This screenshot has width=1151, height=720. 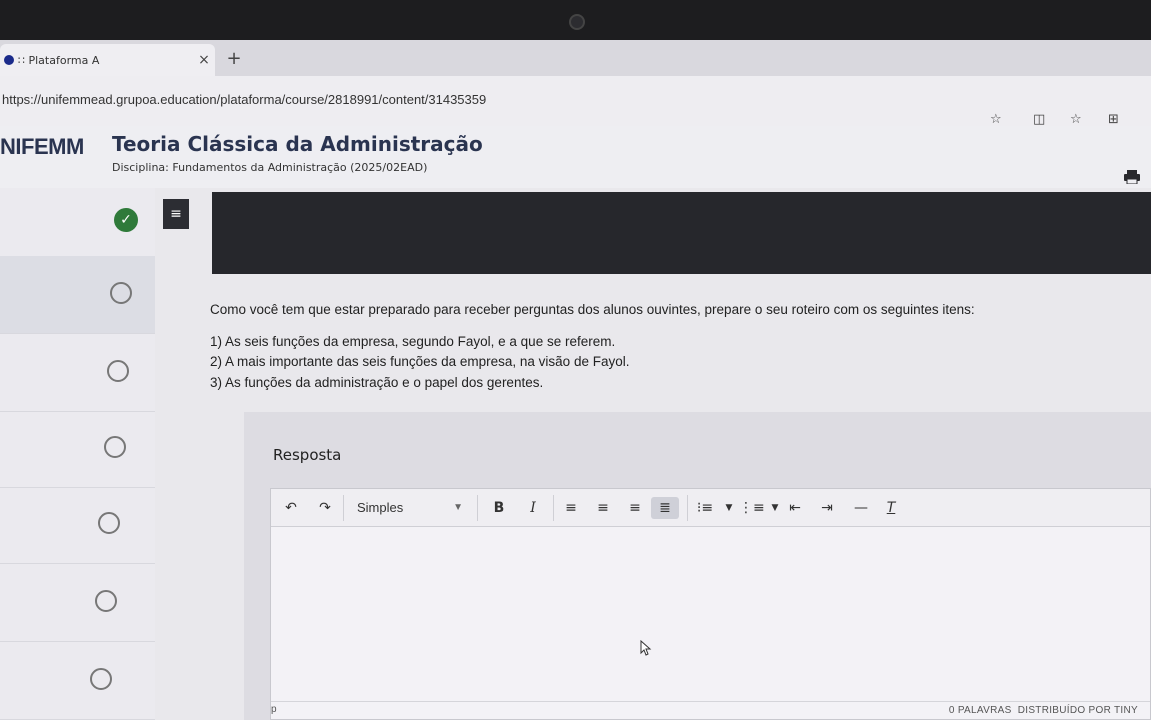 I want to click on redo-icon: ↷, so click(x=325, y=508).